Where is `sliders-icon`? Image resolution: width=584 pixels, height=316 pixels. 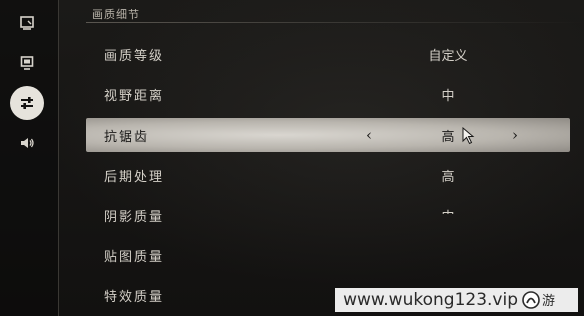 sliders-icon is located at coordinates (27, 103).